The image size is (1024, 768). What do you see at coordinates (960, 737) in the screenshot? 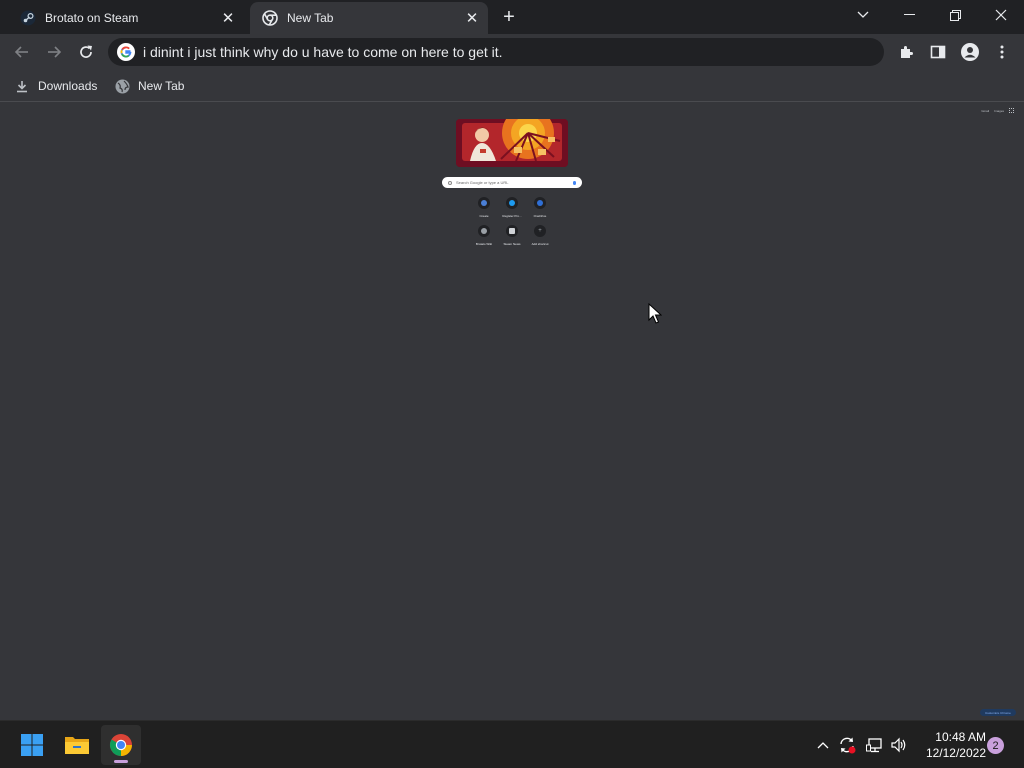
I see `clock-time: 10:48 AM` at bounding box center [960, 737].